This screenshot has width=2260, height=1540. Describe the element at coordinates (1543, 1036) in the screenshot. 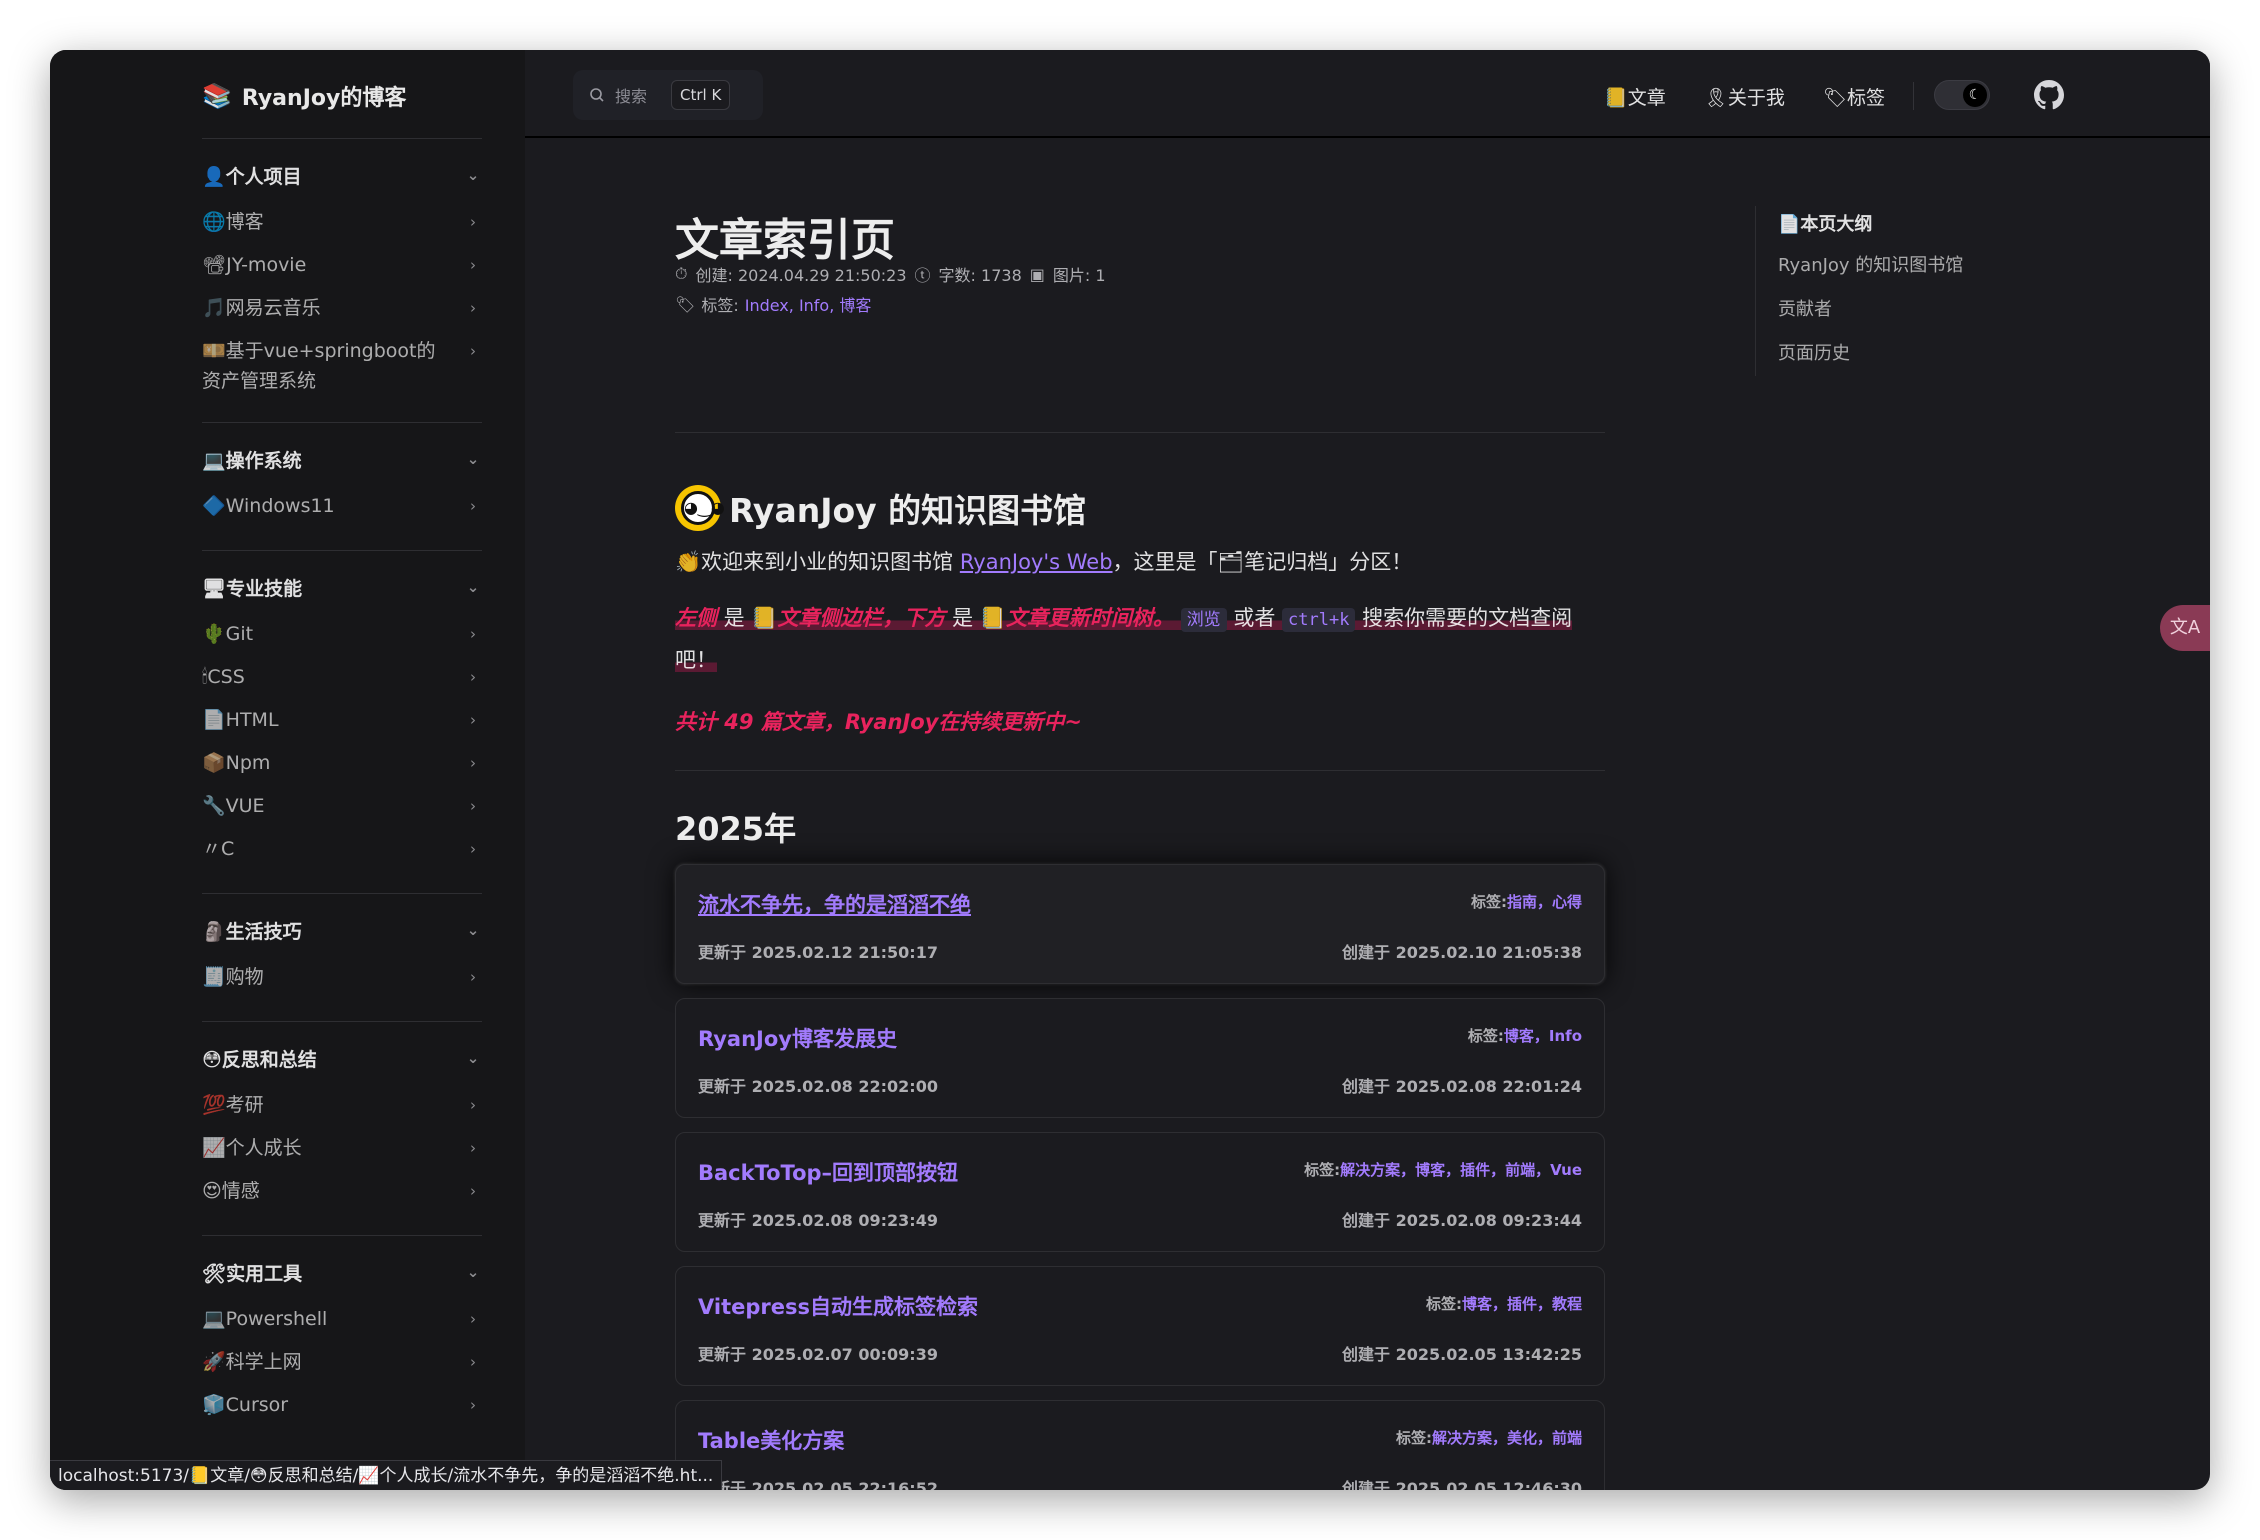

I see `tags-value: 博客，Info` at that location.